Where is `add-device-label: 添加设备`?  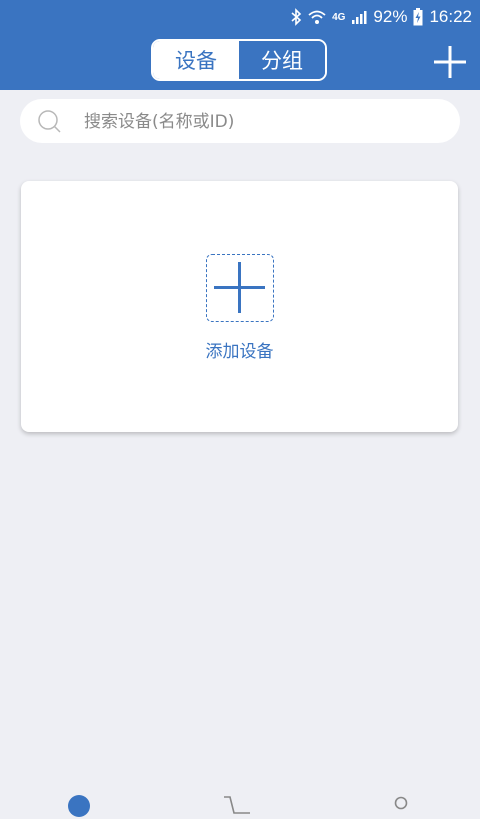 add-device-label: 添加设备 is located at coordinates (239, 349).